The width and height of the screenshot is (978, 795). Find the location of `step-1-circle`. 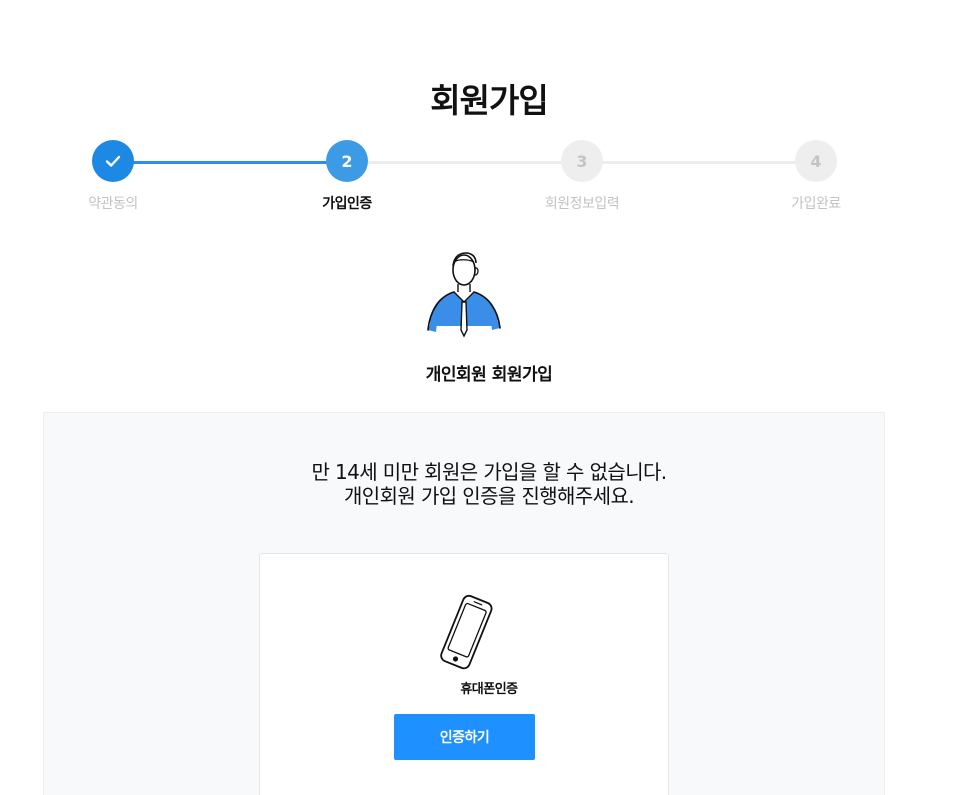

step-1-circle is located at coordinates (113, 161).